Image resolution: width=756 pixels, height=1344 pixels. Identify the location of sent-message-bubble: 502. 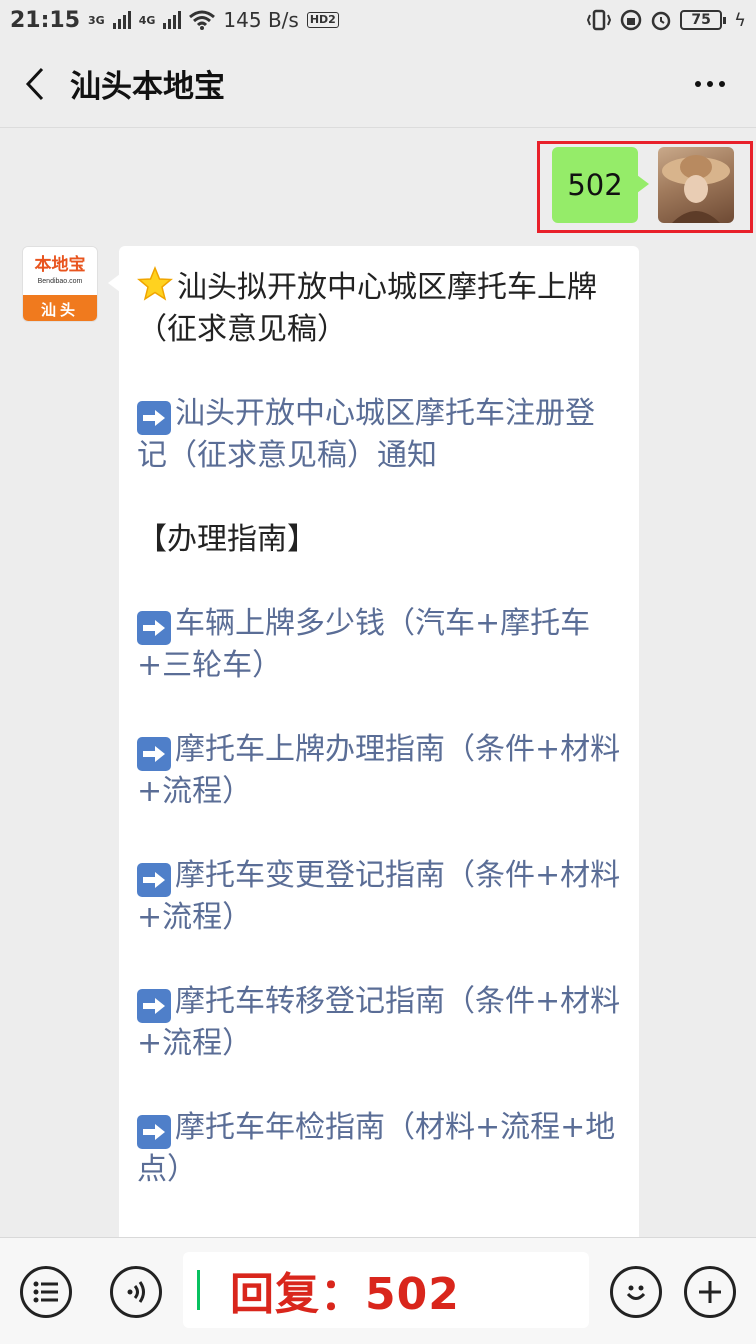
(600, 185).